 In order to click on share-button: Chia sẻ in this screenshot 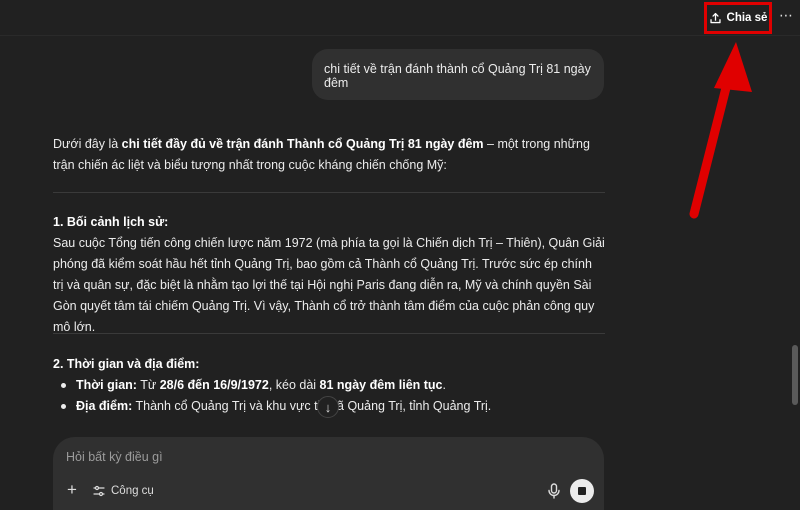, I will do `click(738, 18)`.